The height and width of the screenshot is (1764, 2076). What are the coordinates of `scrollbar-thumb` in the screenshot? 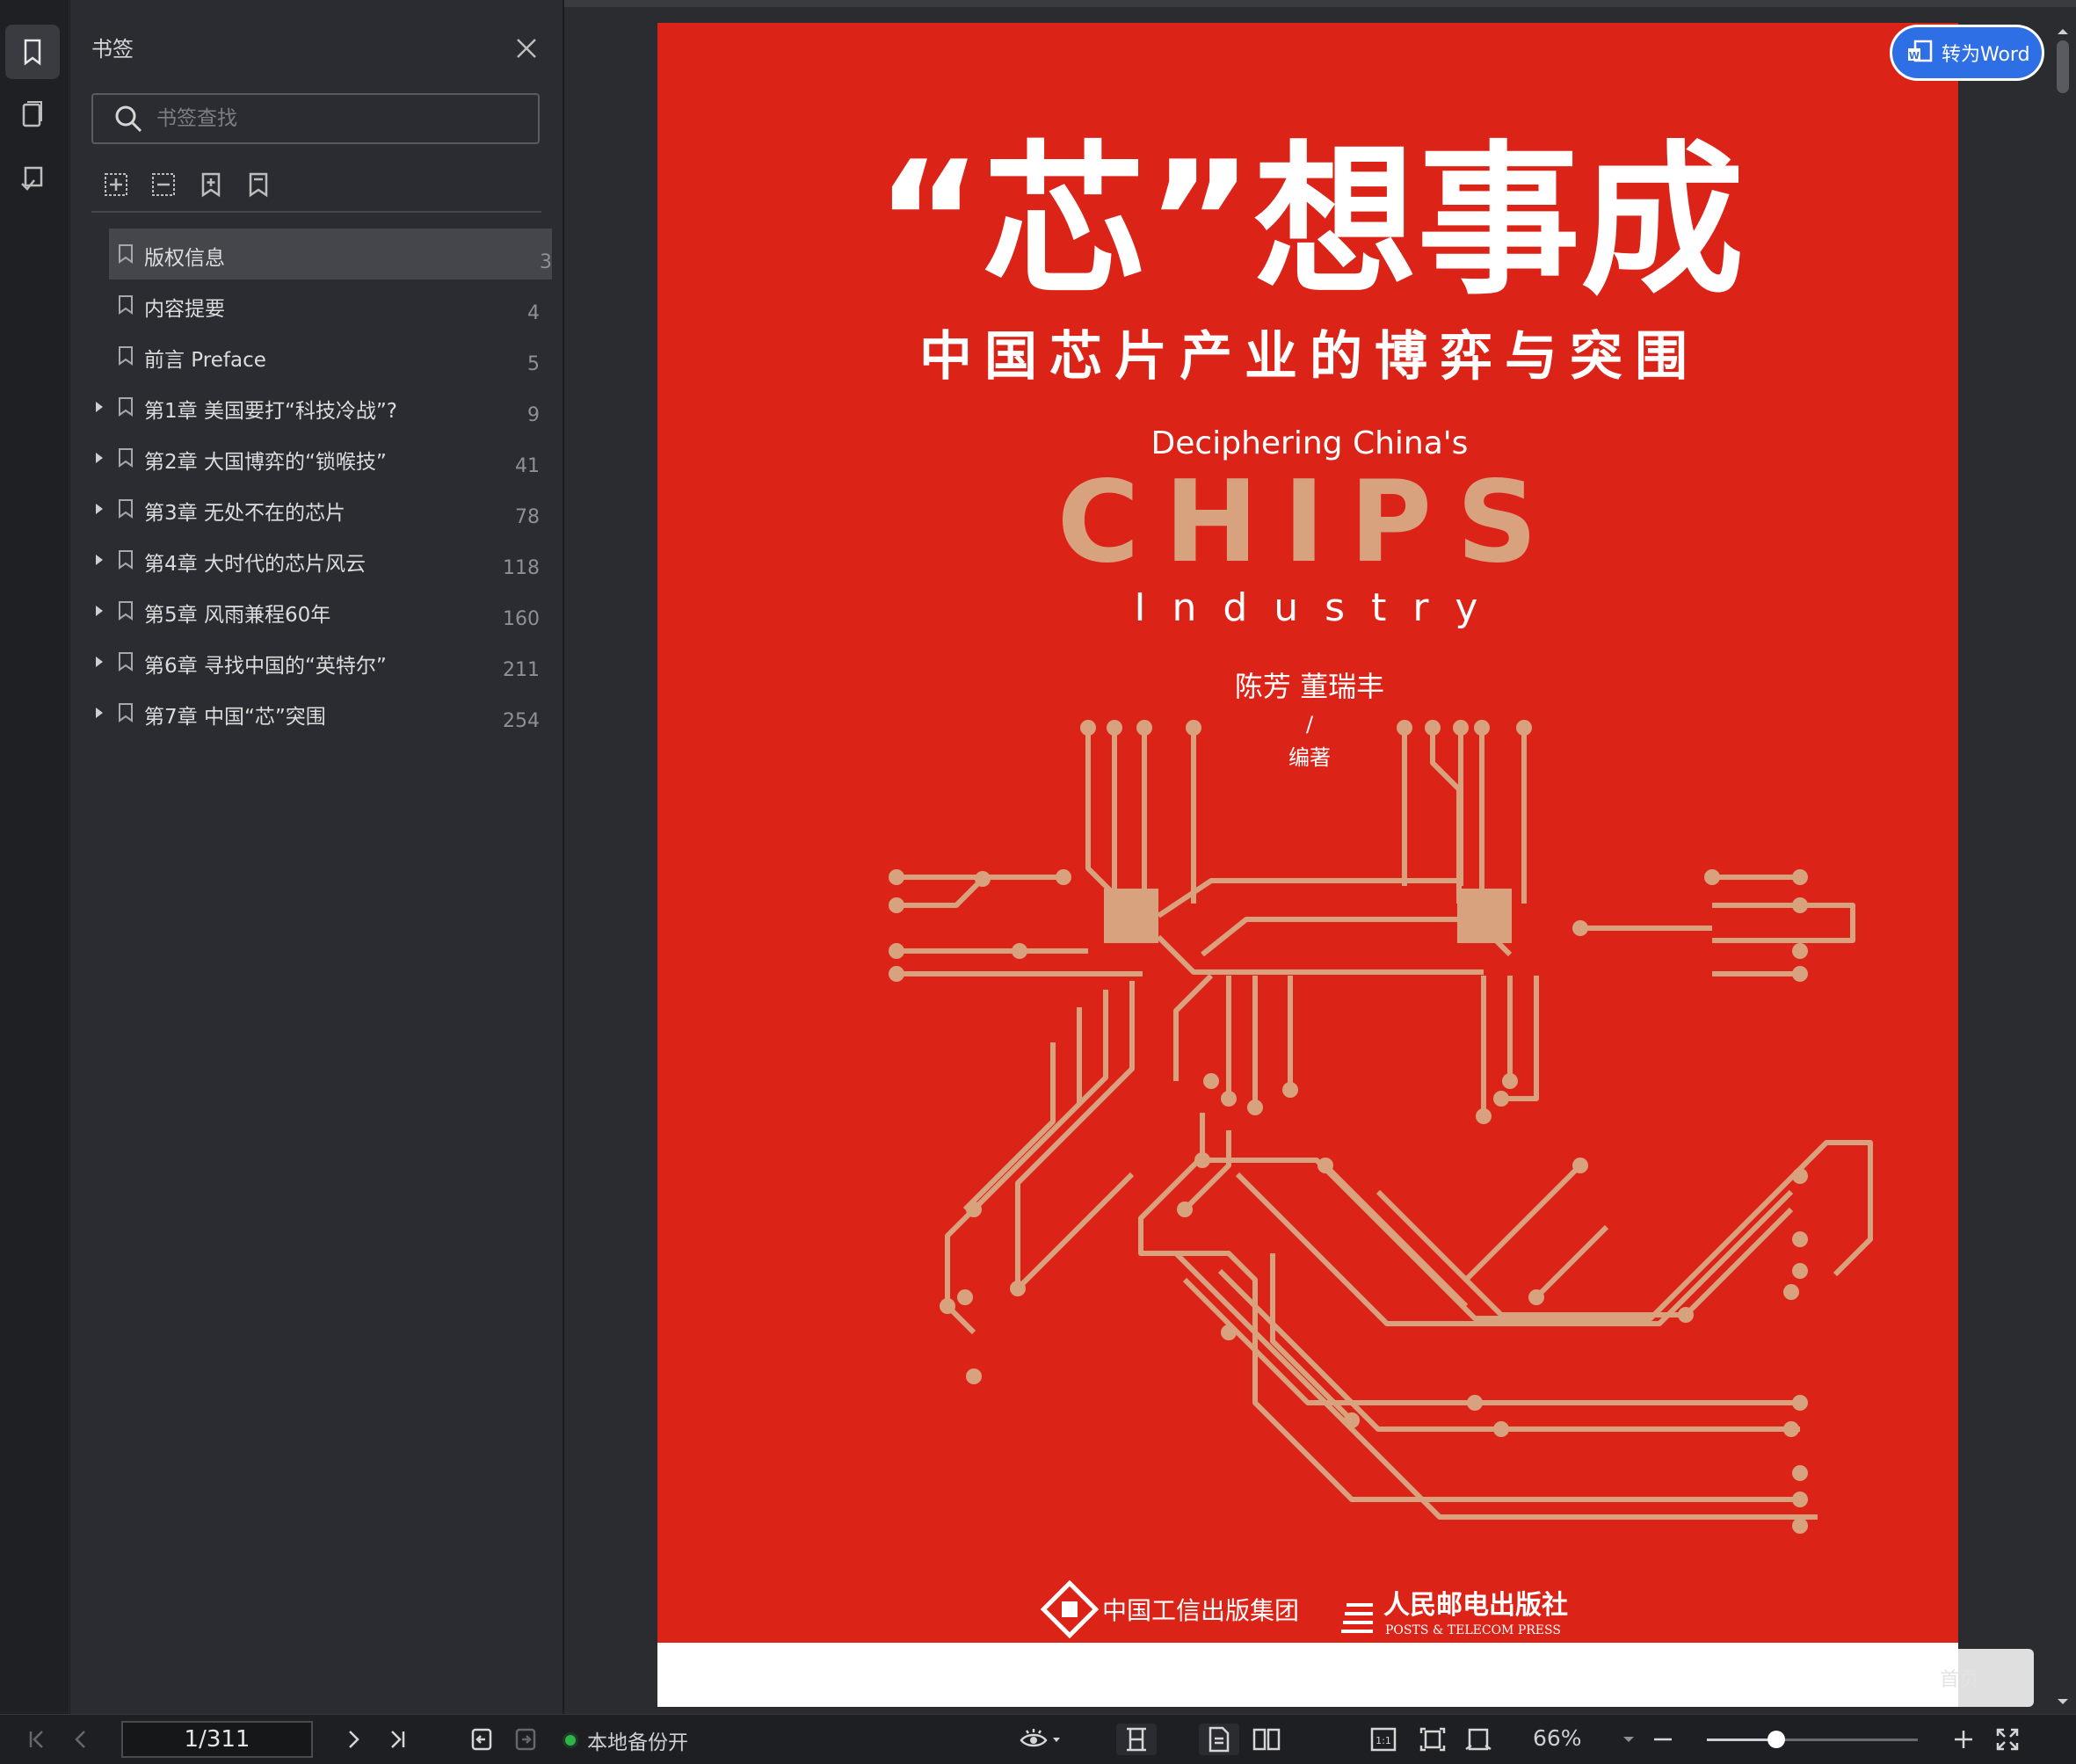 It's located at (2063, 66).